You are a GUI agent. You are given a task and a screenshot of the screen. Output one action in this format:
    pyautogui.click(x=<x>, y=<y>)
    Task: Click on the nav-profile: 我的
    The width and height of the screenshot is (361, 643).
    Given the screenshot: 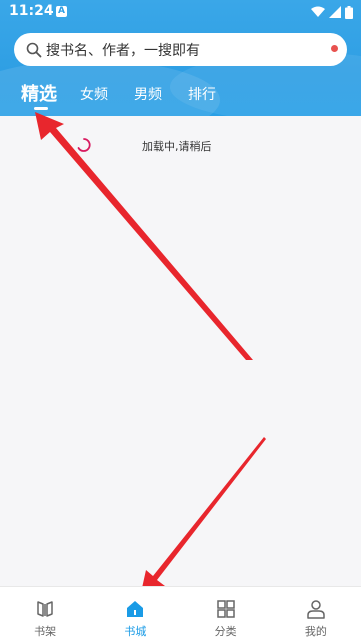 What is the action you would take?
    pyautogui.click(x=316, y=615)
    